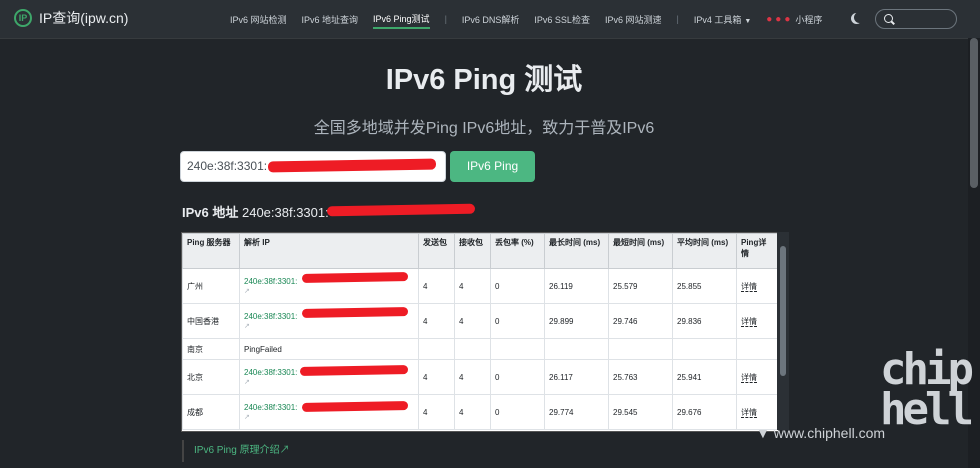  I want to click on cell-server: 广州, so click(211, 286).